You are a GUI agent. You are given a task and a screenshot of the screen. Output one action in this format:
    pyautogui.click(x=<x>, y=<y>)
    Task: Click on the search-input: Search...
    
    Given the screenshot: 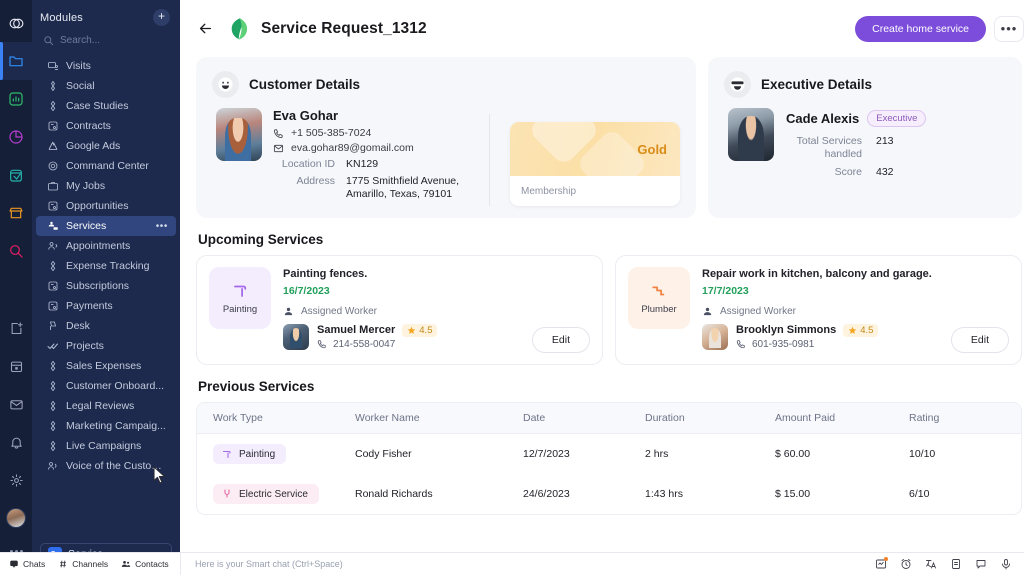 What is the action you would take?
    pyautogui.click(x=106, y=43)
    